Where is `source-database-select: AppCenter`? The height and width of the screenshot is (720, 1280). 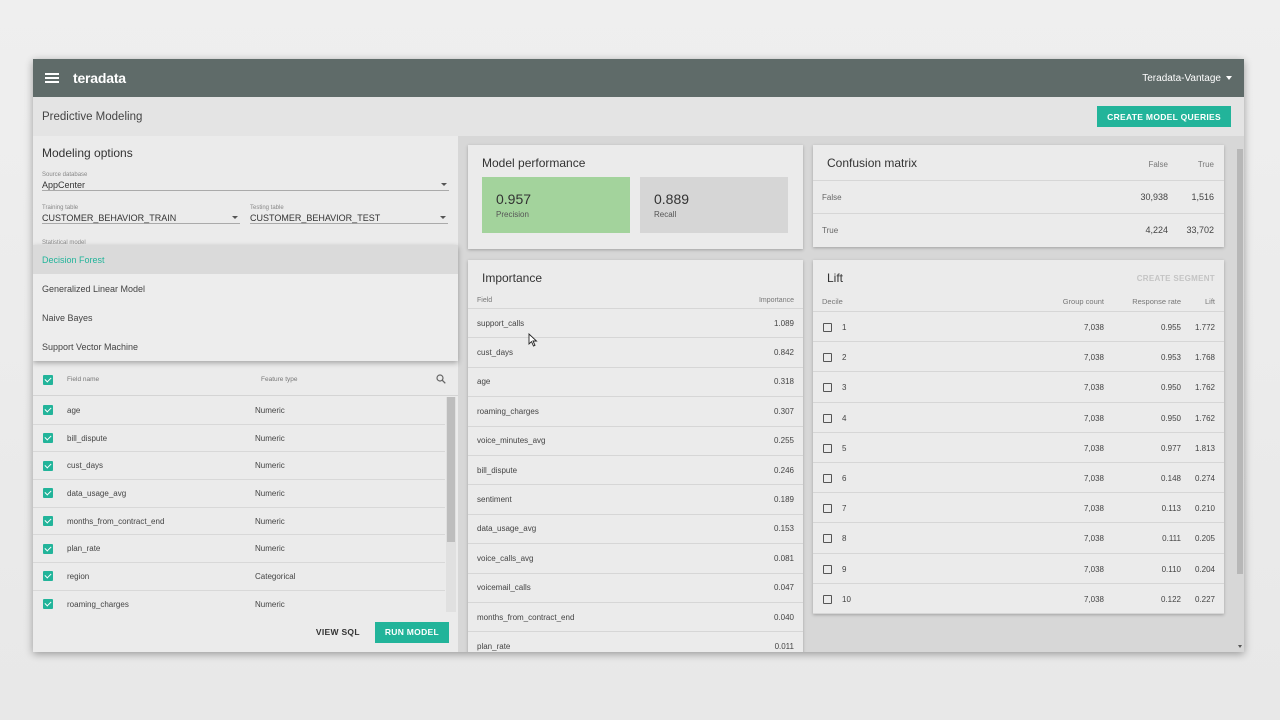 source-database-select: AppCenter is located at coordinates (245, 185).